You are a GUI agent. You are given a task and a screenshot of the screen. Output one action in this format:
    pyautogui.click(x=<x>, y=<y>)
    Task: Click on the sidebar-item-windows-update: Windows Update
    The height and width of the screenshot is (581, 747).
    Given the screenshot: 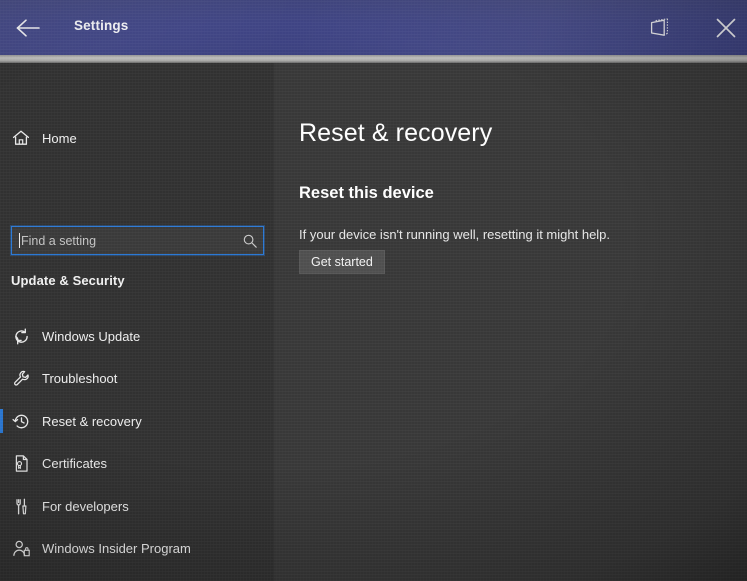 What is the action you would take?
    pyautogui.click(x=137, y=336)
    